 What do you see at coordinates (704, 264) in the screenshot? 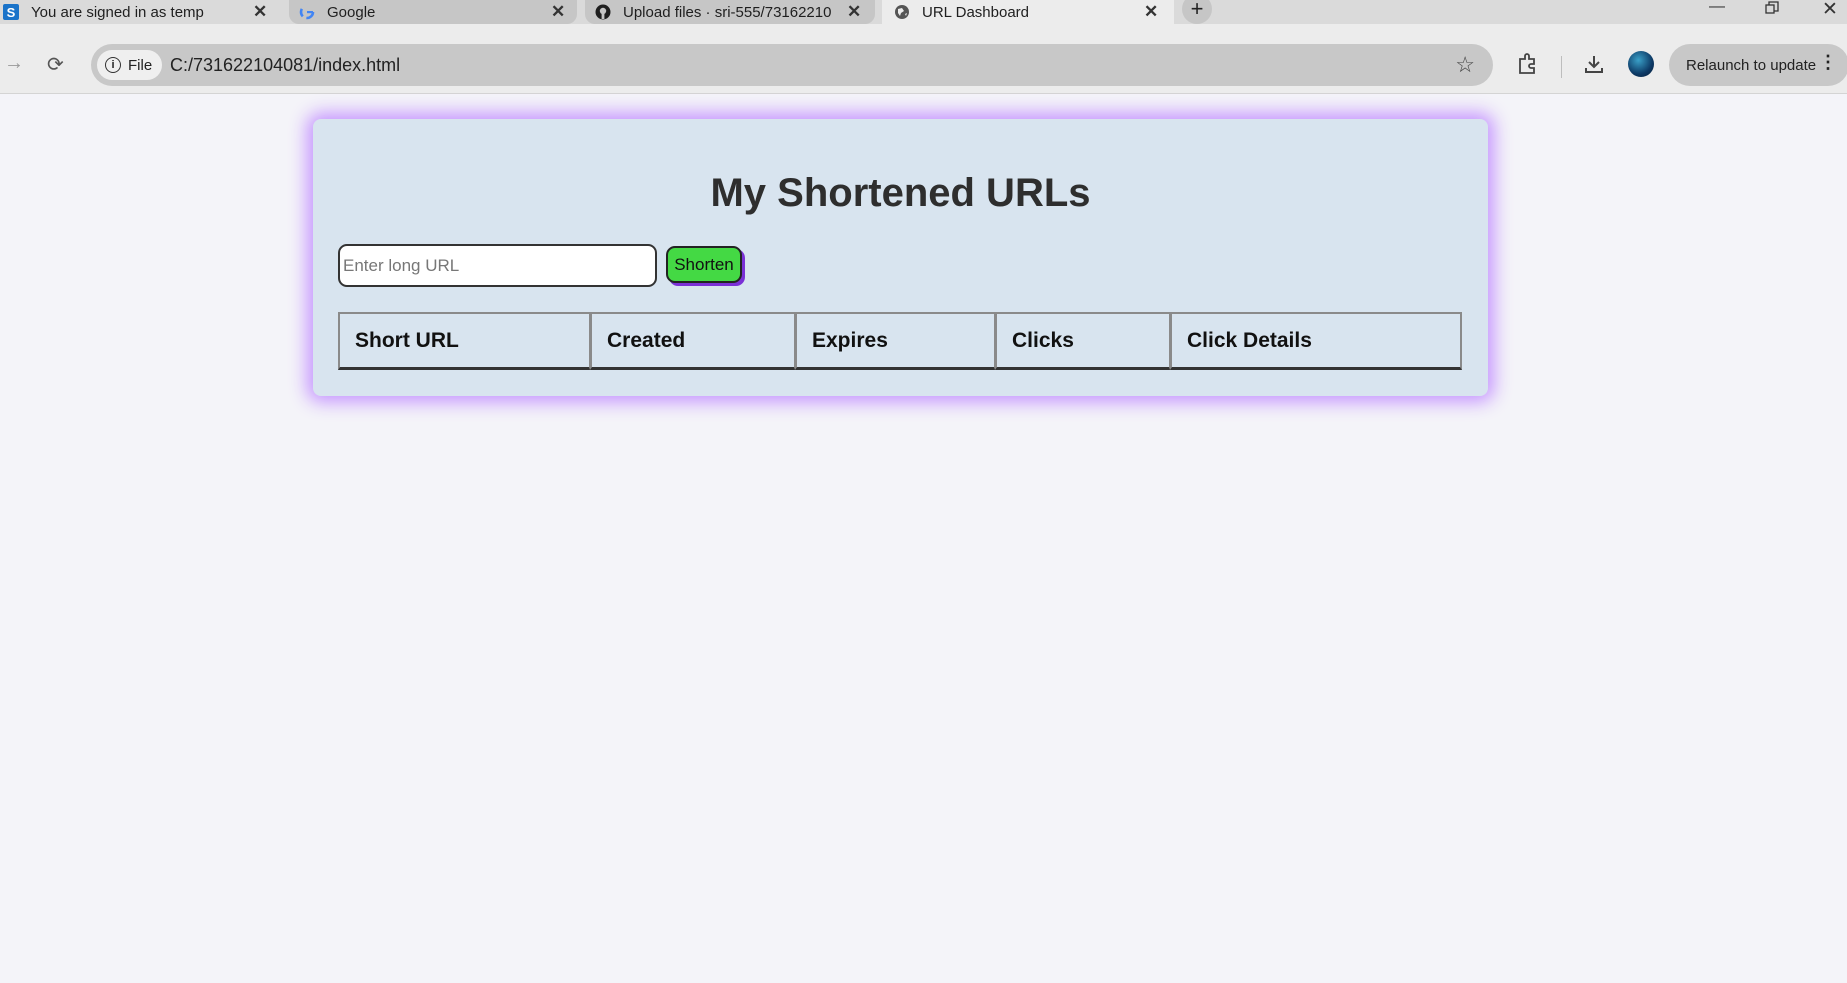
I see `shorten-button: Shorten` at bounding box center [704, 264].